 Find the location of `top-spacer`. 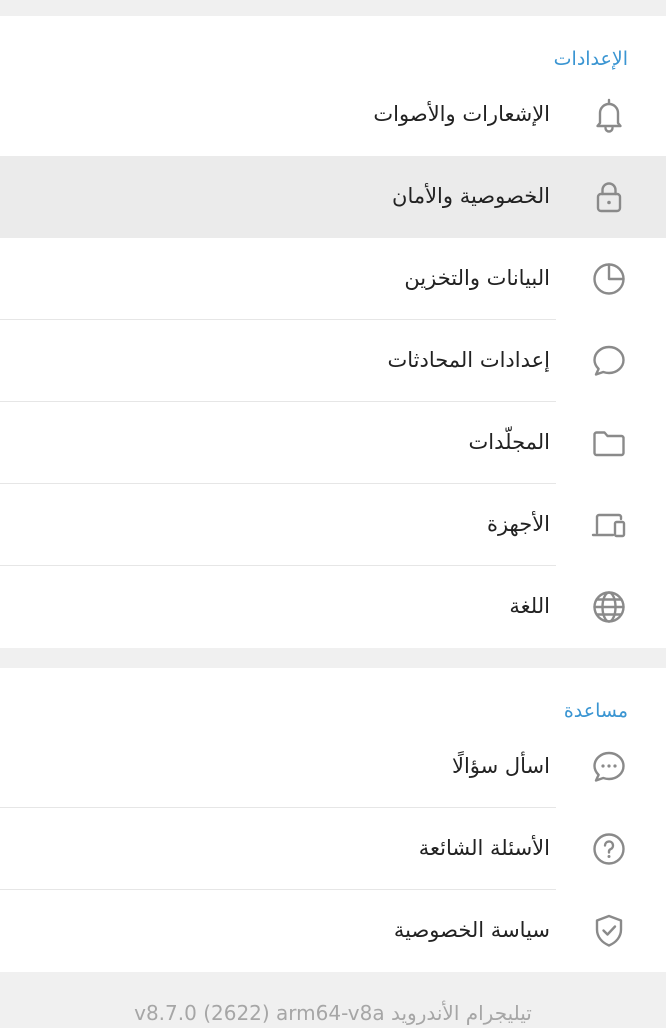

top-spacer is located at coordinates (333, 8).